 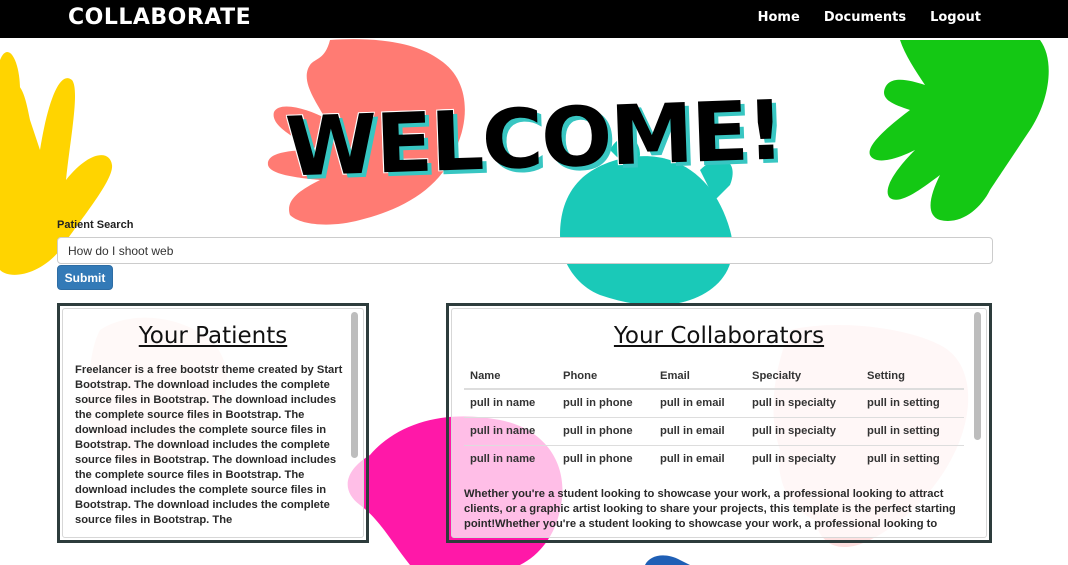 What do you see at coordinates (912, 375) in the screenshot?
I see `column-header-setting: Setting` at bounding box center [912, 375].